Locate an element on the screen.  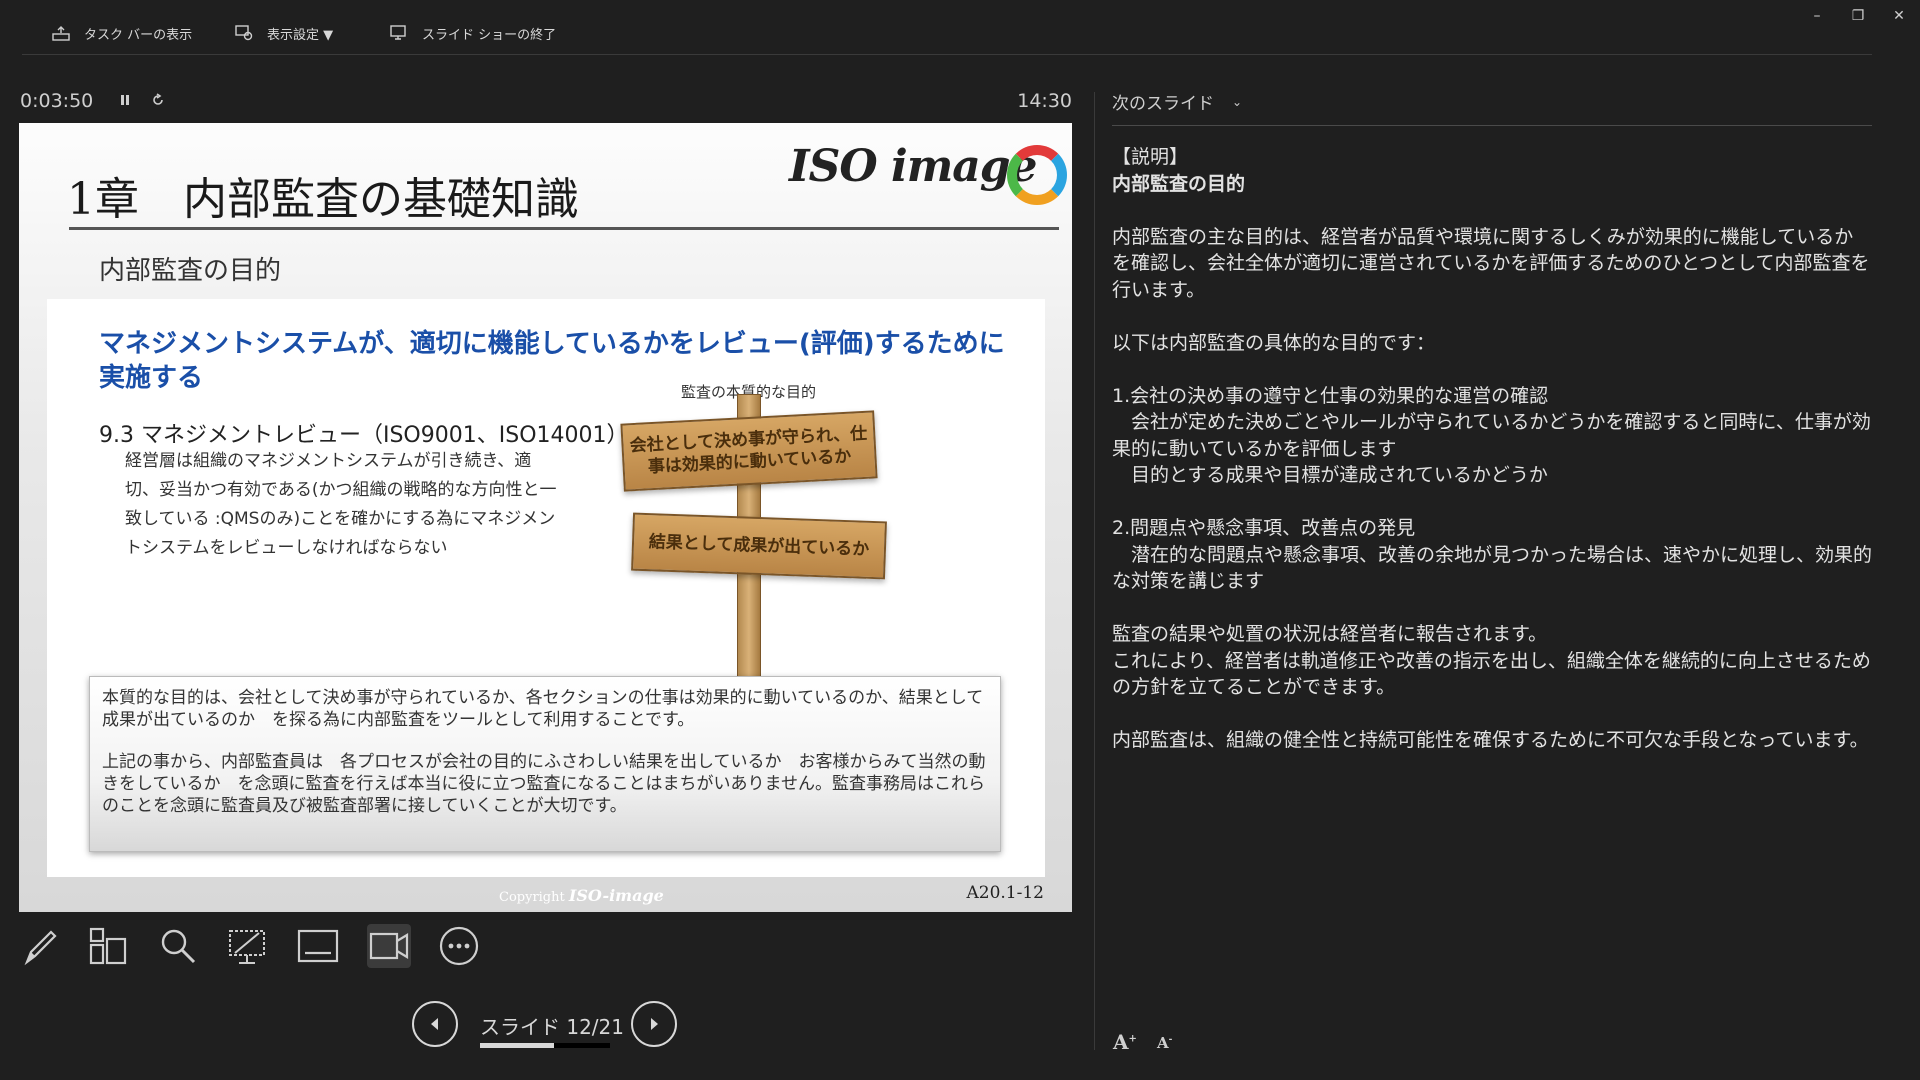
notes-line: 以下は内部監査の具体的な目的です： is located at coordinates (1274, 342).